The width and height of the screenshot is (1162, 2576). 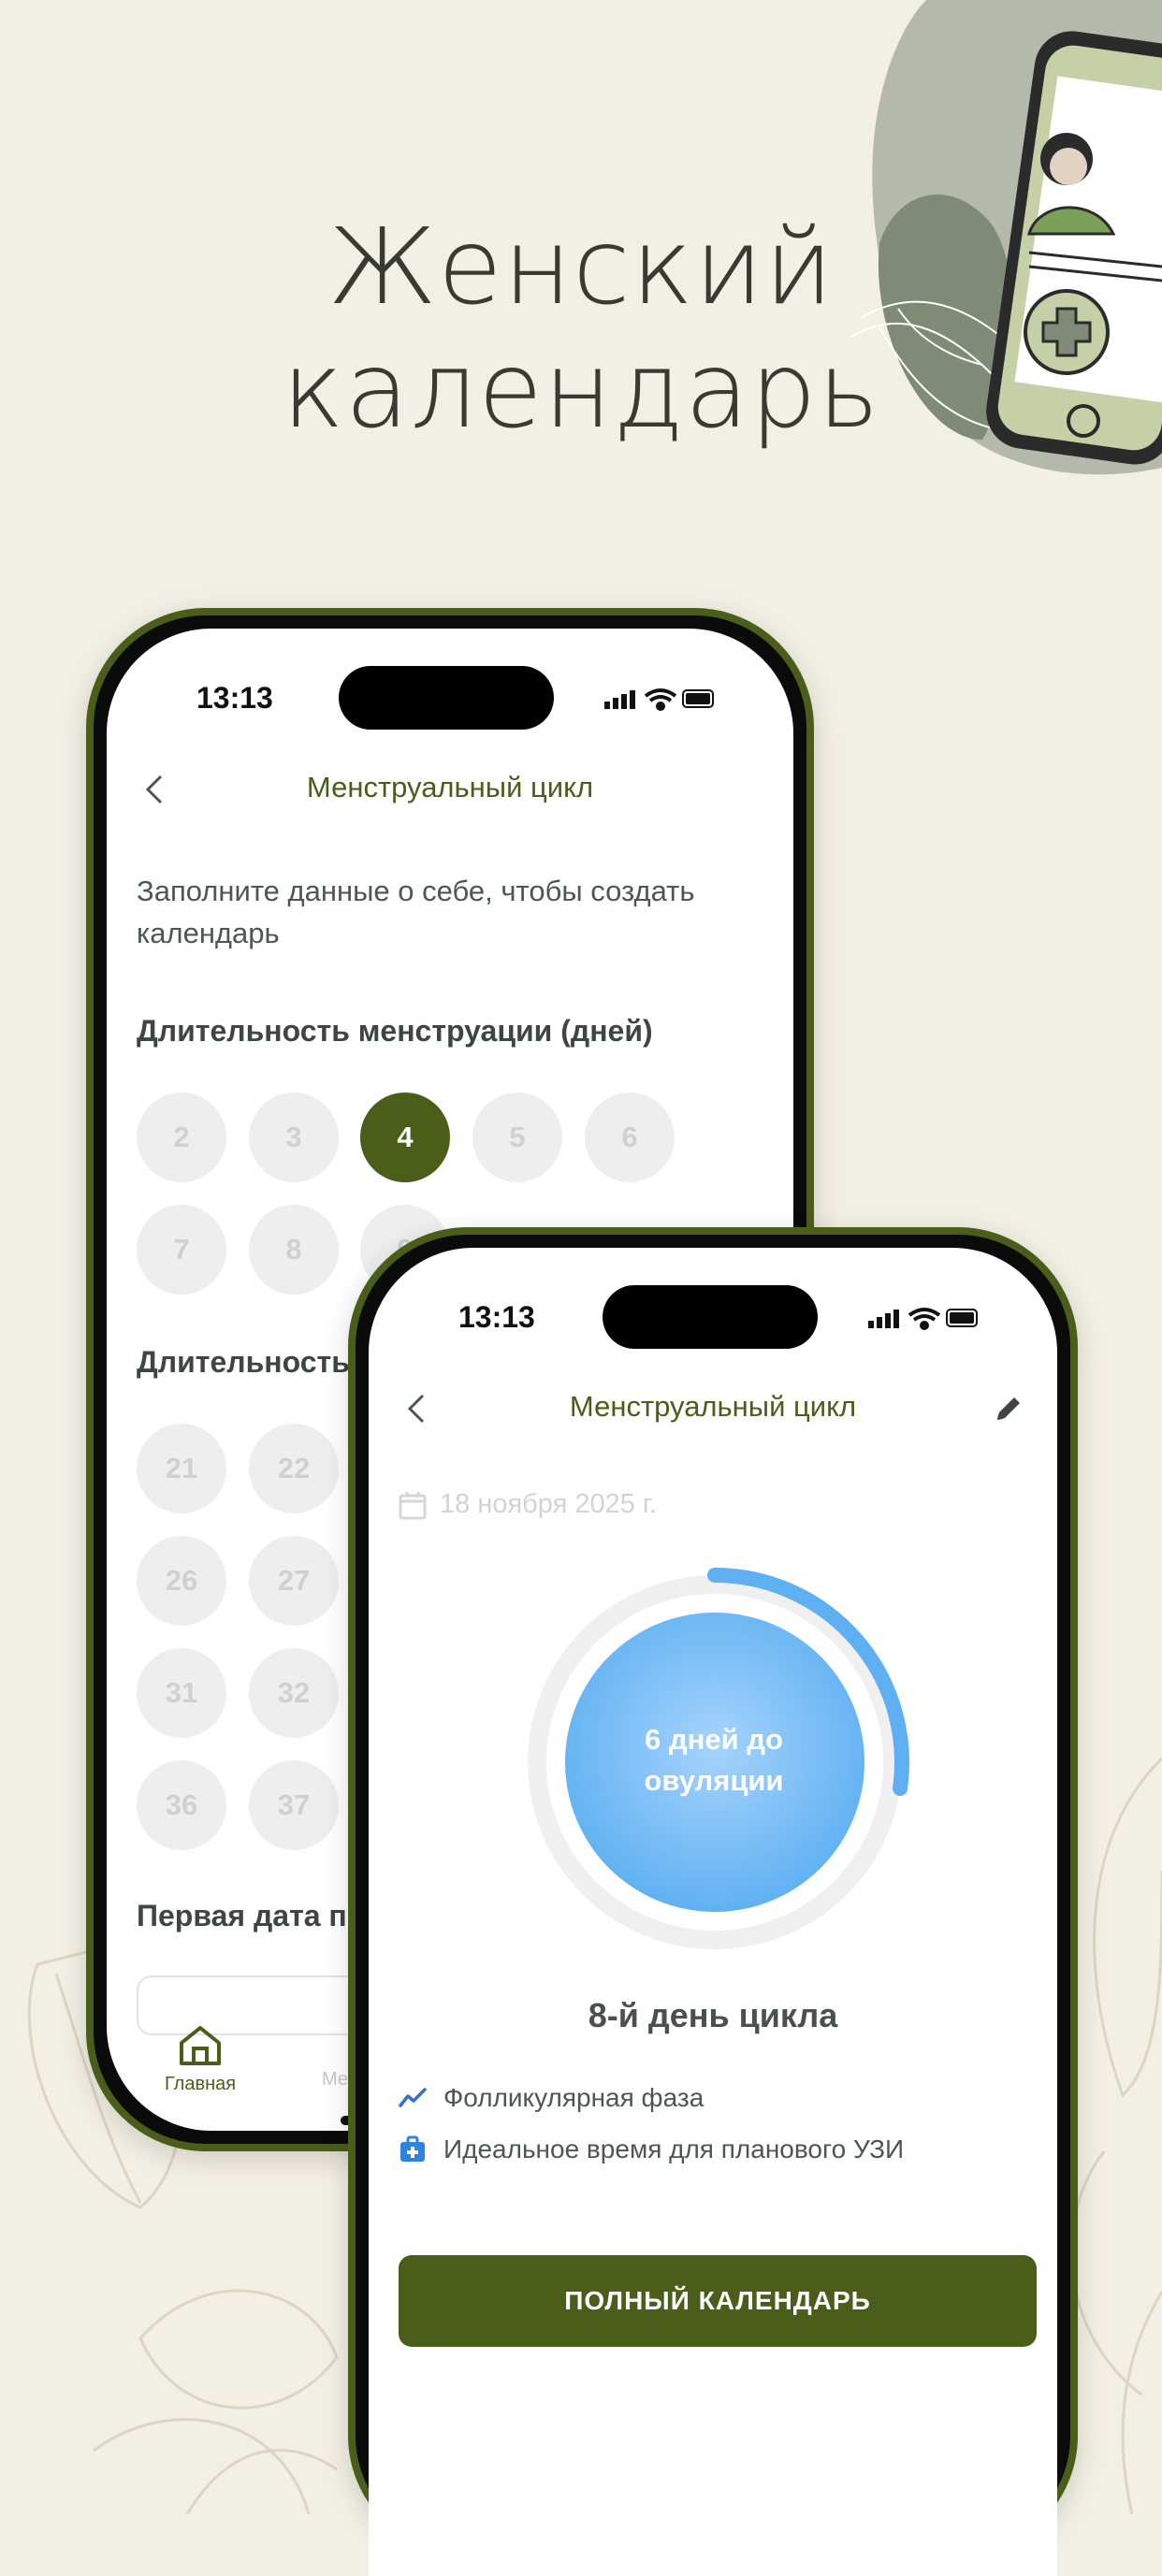 What do you see at coordinates (413, 1505) in the screenshot?
I see `calendar-icon` at bounding box center [413, 1505].